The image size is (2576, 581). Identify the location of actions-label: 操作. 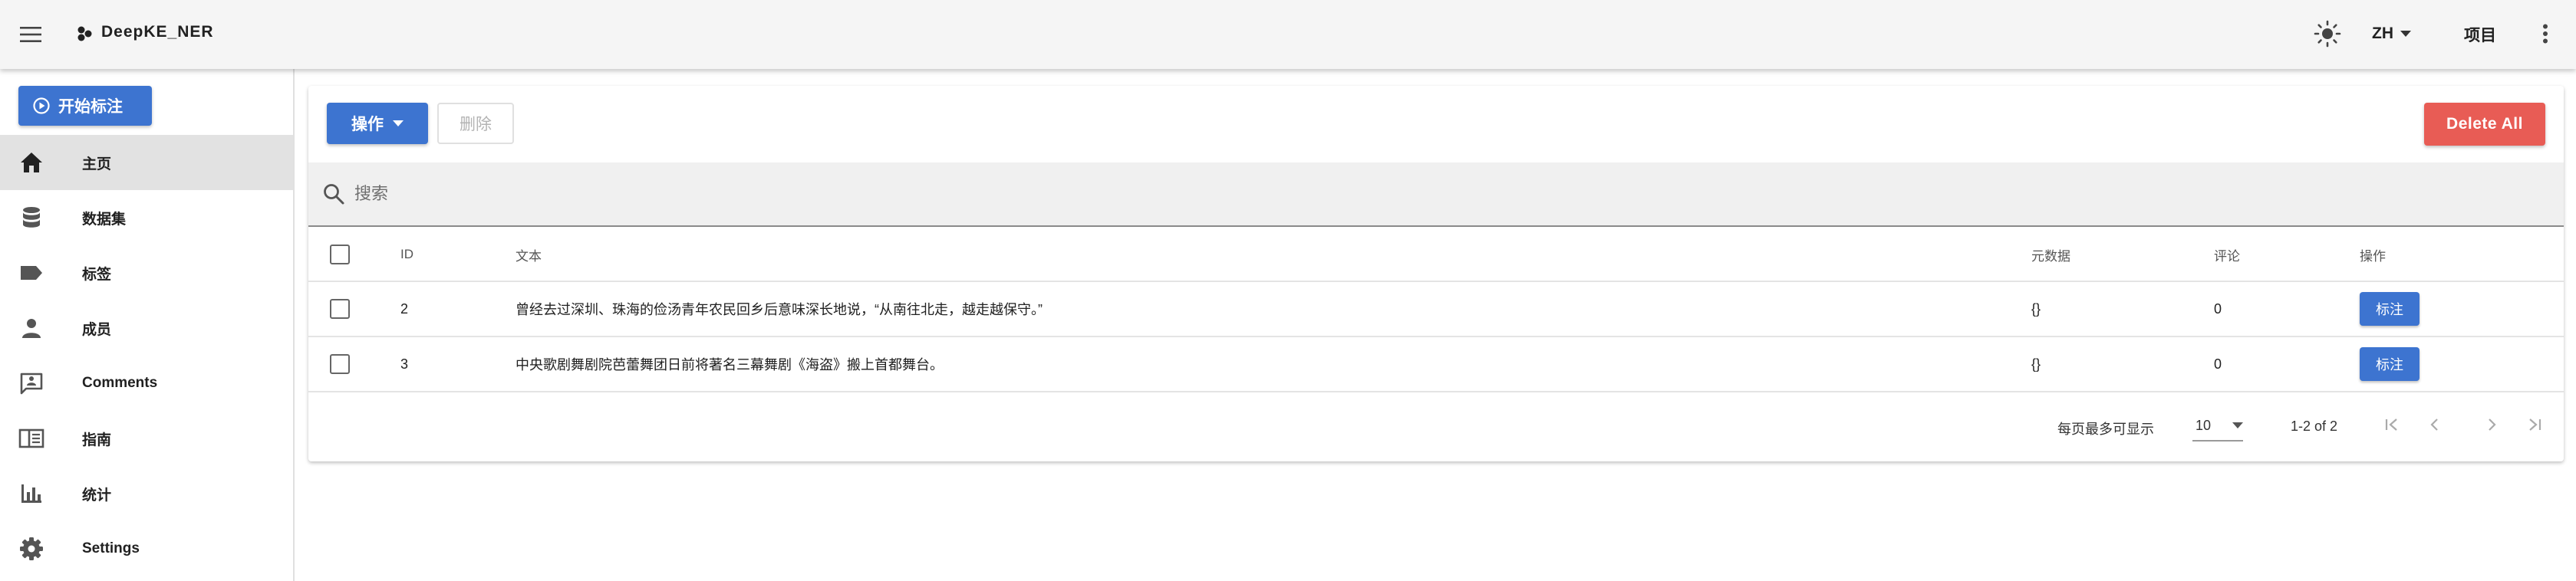
(367, 124).